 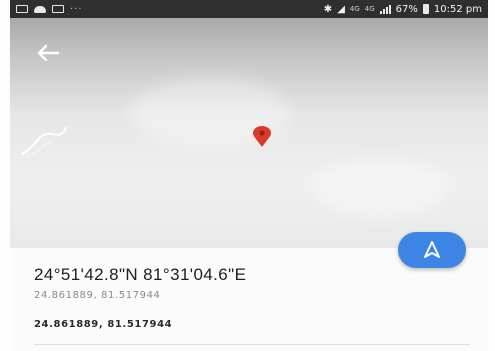 What do you see at coordinates (76, 9) in the screenshot?
I see `more-notifications-icon: ···` at bounding box center [76, 9].